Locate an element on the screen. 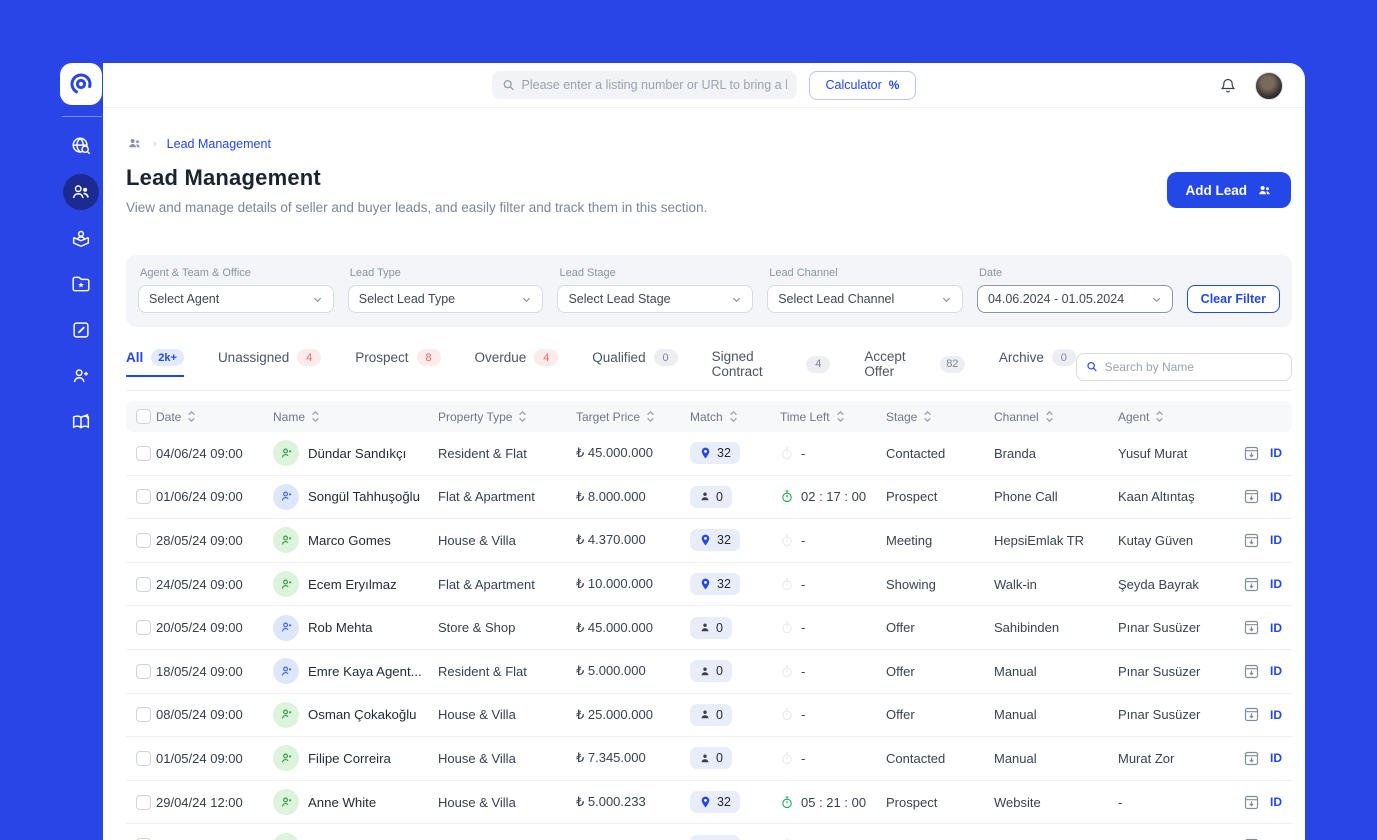 The image size is (1377, 840). tab-accept-offer: Accept Offer 82 is located at coordinates (914, 369).